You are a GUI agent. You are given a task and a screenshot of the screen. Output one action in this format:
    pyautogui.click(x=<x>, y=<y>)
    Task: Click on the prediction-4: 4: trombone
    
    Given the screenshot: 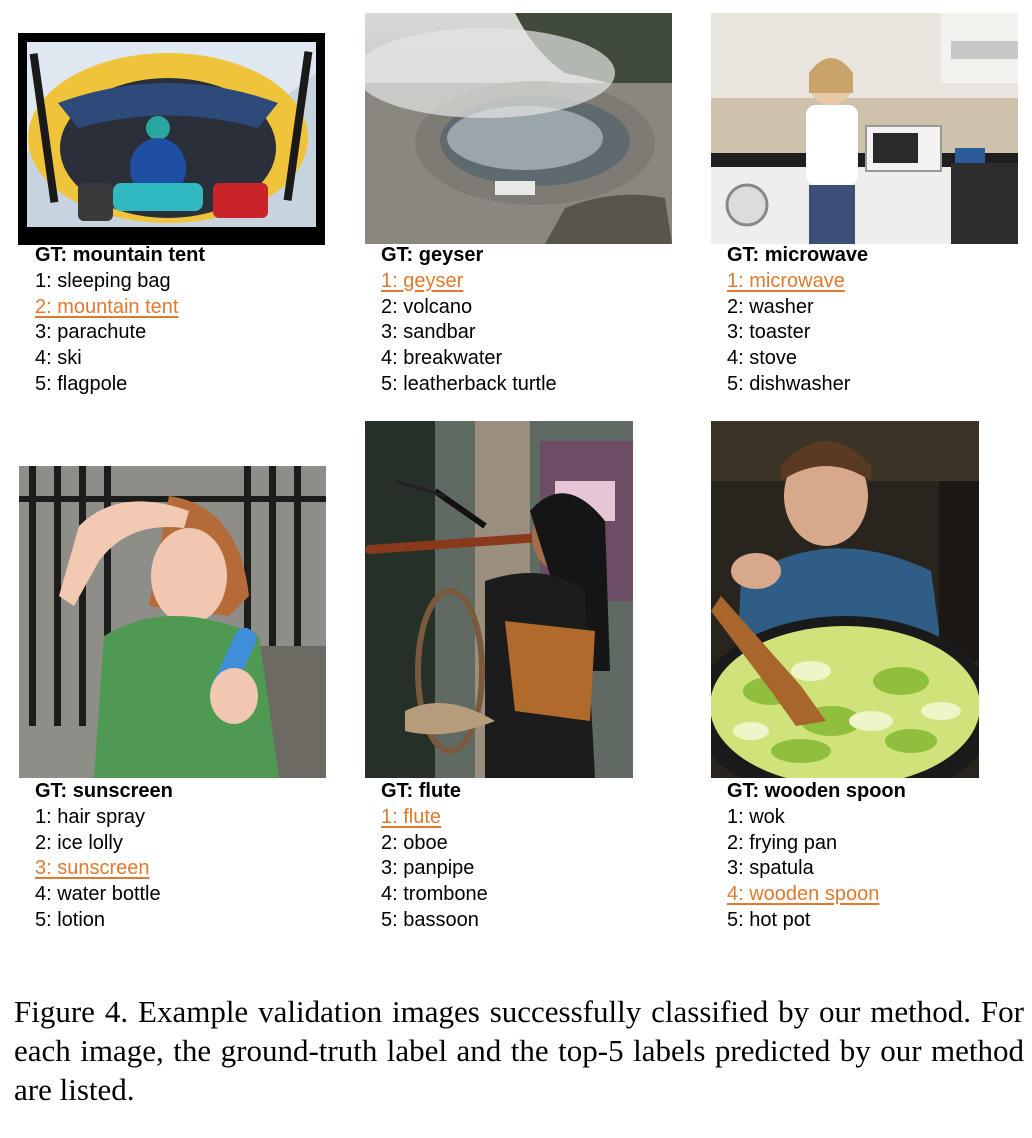 What is the action you would take?
    pyautogui.click(x=434, y=894)
    